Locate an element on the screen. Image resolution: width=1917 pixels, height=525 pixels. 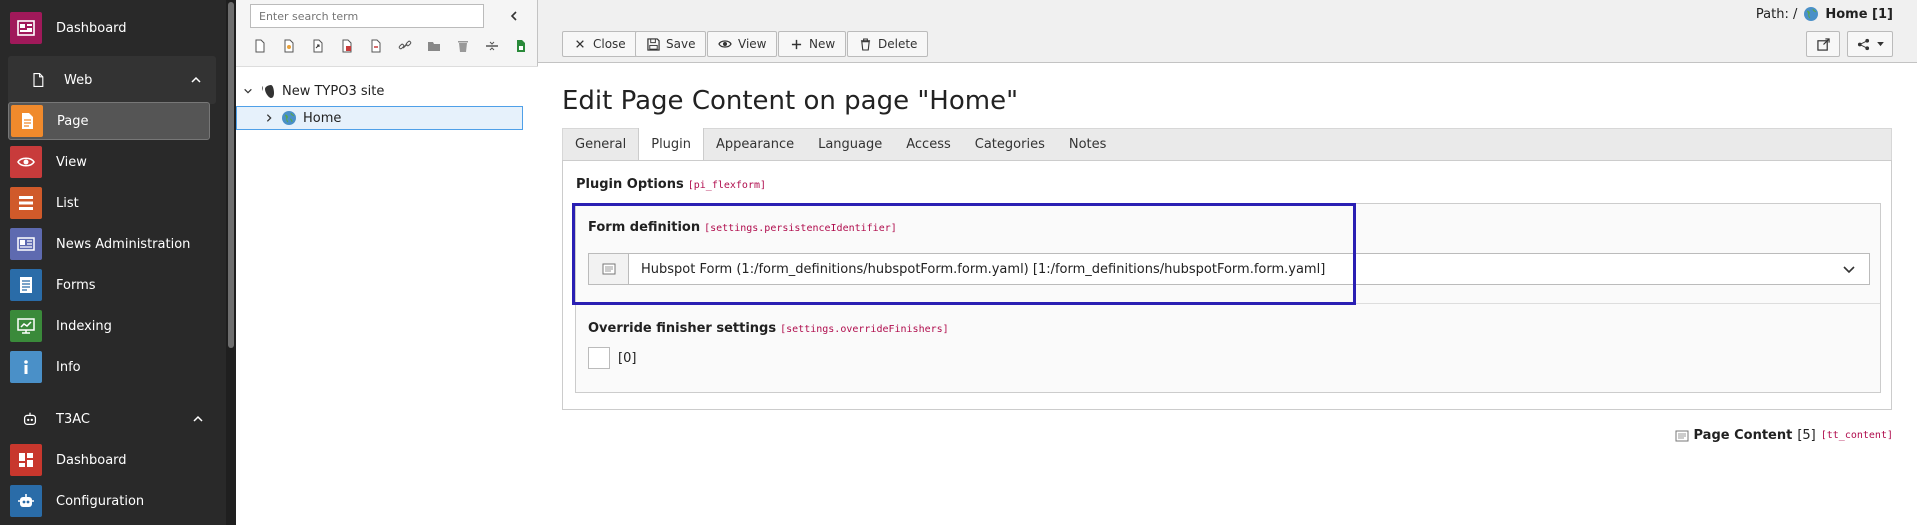
module-t3ac-dashboard: Dashboard is located at coordinates (110, 460).